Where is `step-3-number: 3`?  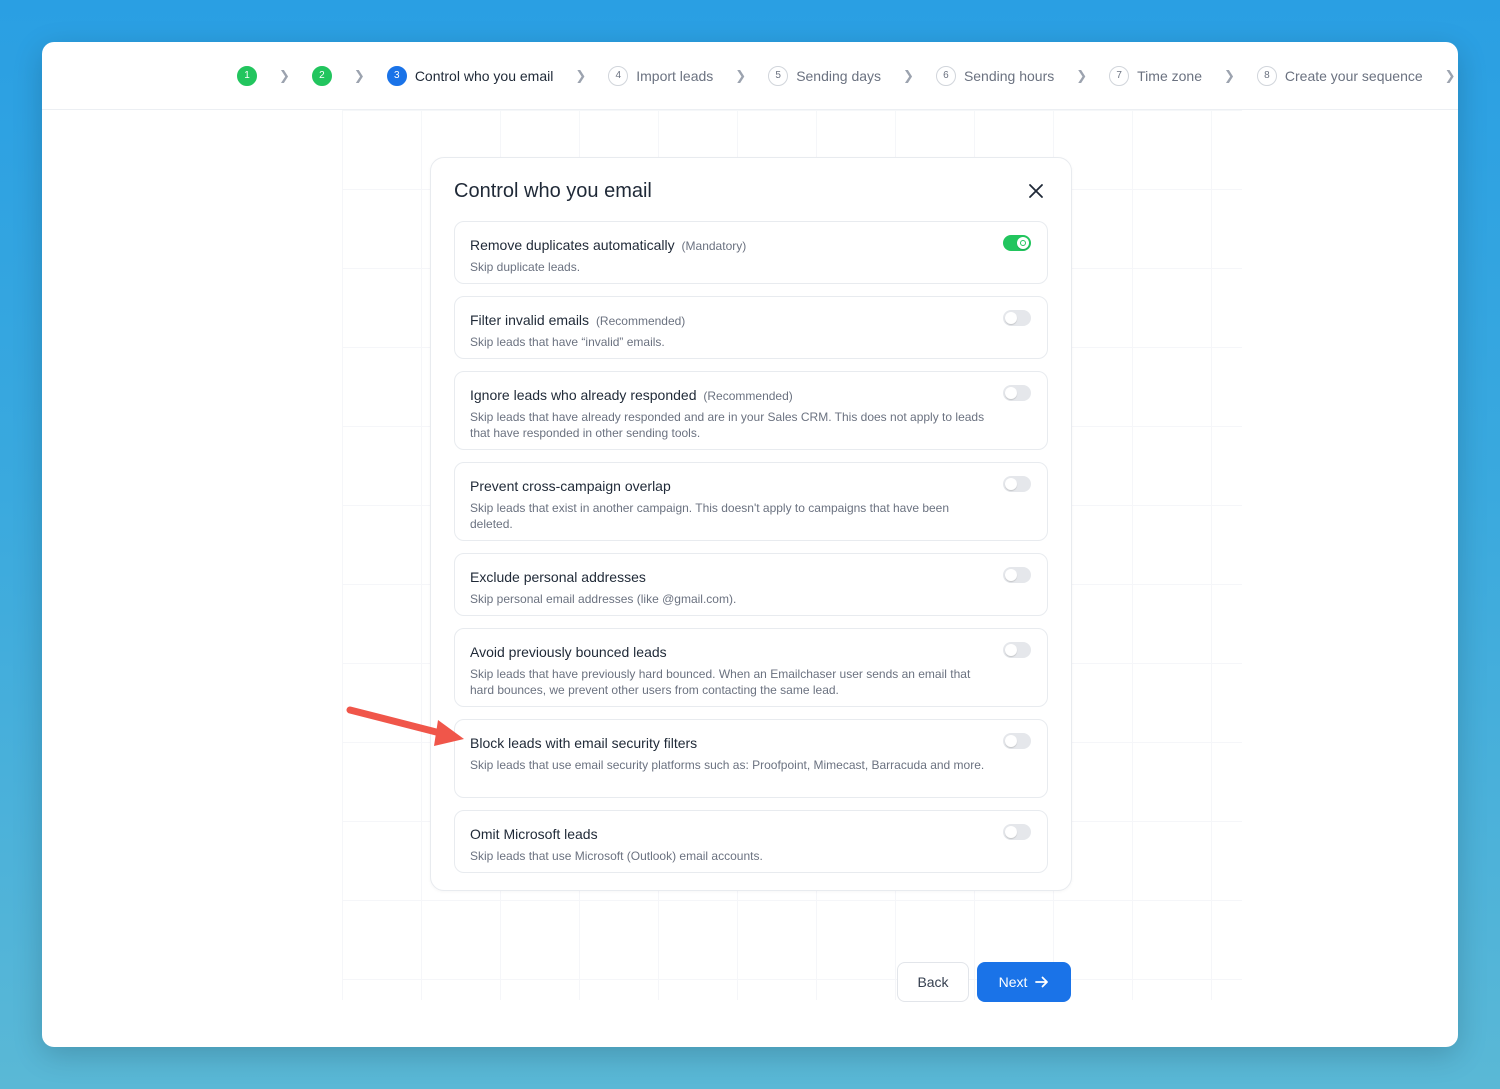 step-3-number: 3 is located at coordinates (396, 75).